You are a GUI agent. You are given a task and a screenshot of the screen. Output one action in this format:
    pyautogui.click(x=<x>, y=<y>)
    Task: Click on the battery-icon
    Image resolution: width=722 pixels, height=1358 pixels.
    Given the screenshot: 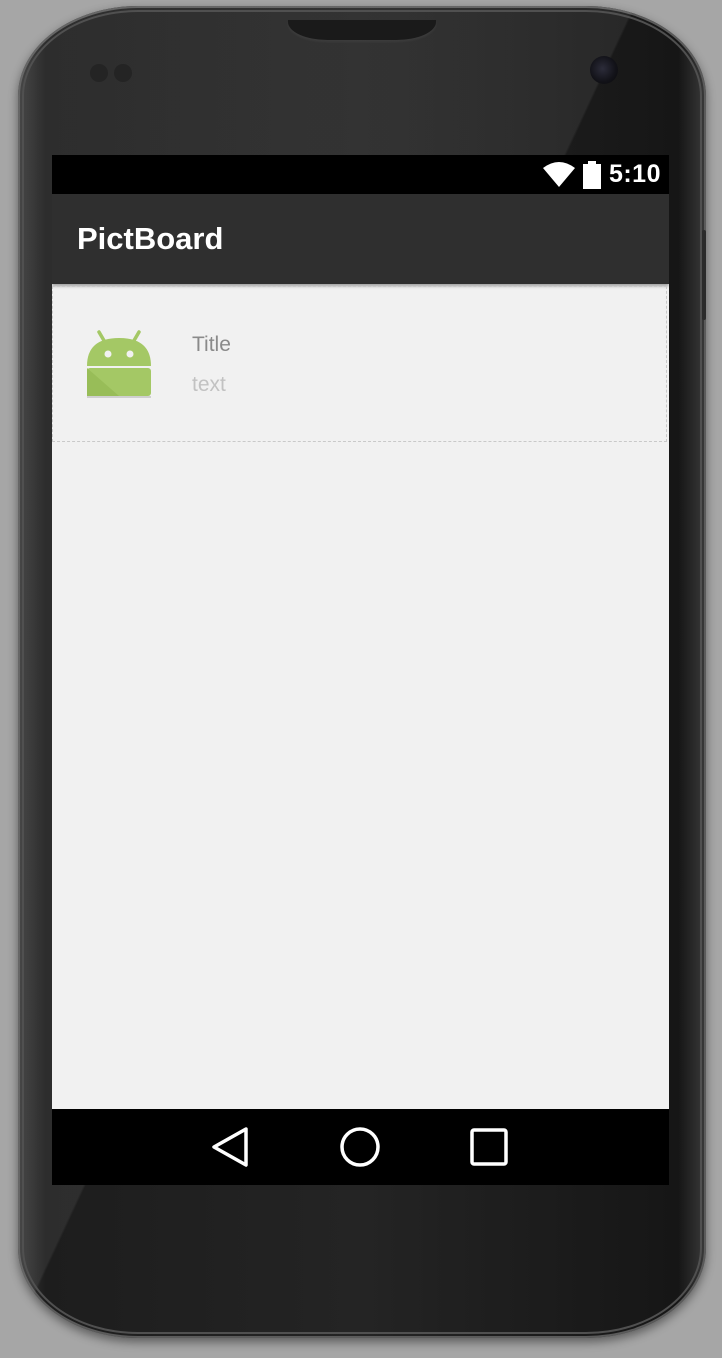 What is the action you would take?
    pyautogui.click(x=591, y=174)
    